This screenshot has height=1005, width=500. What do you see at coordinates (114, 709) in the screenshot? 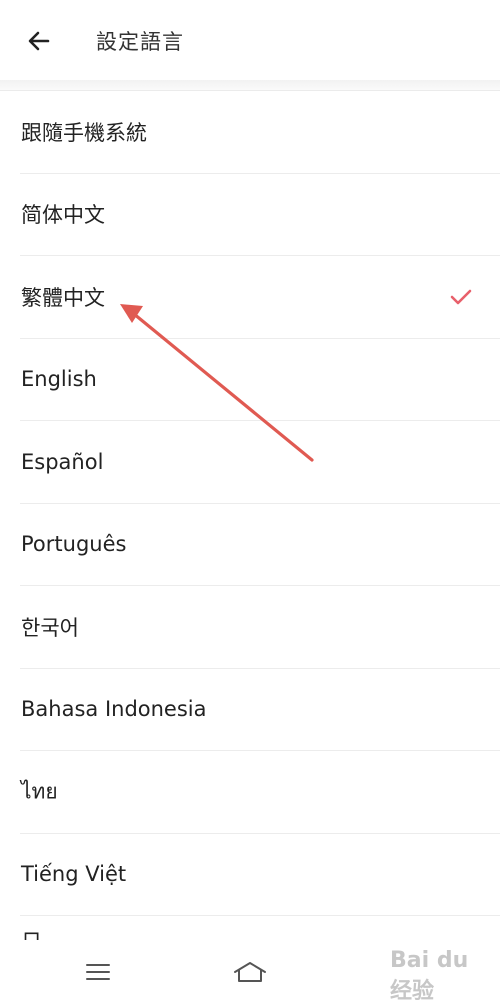
I see `language-label: Bahasa Indonesia` at bounding box center [114, 709].